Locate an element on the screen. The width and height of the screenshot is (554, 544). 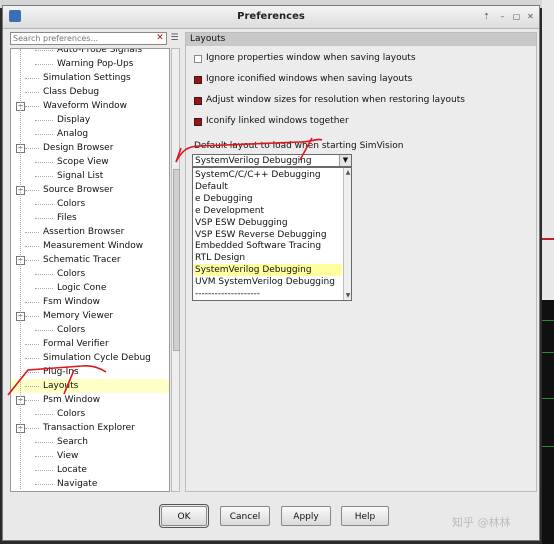
tree-item: Files is located at coordinates (90, 218).